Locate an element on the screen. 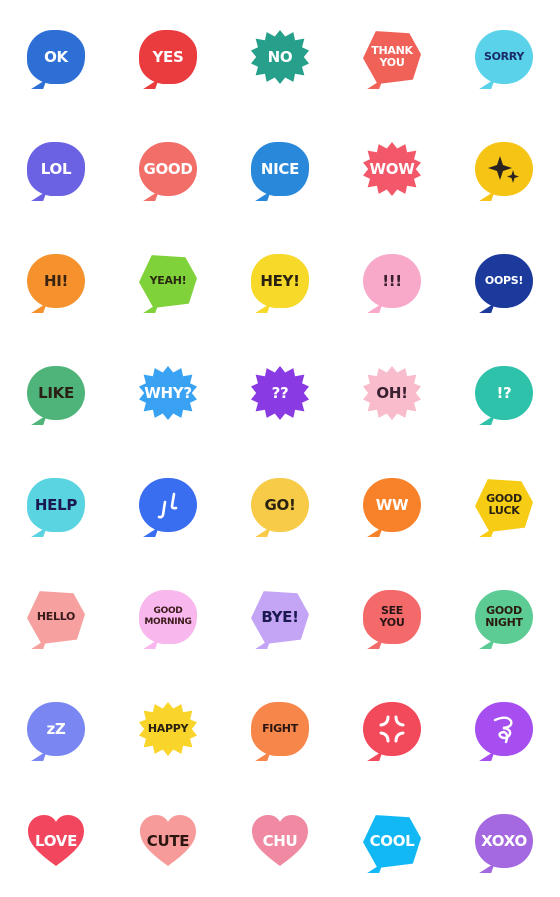 Image resolution: width=560 pixels, height=897 pixels. sticker-cool: COOL is located at coordinates (392, 843).